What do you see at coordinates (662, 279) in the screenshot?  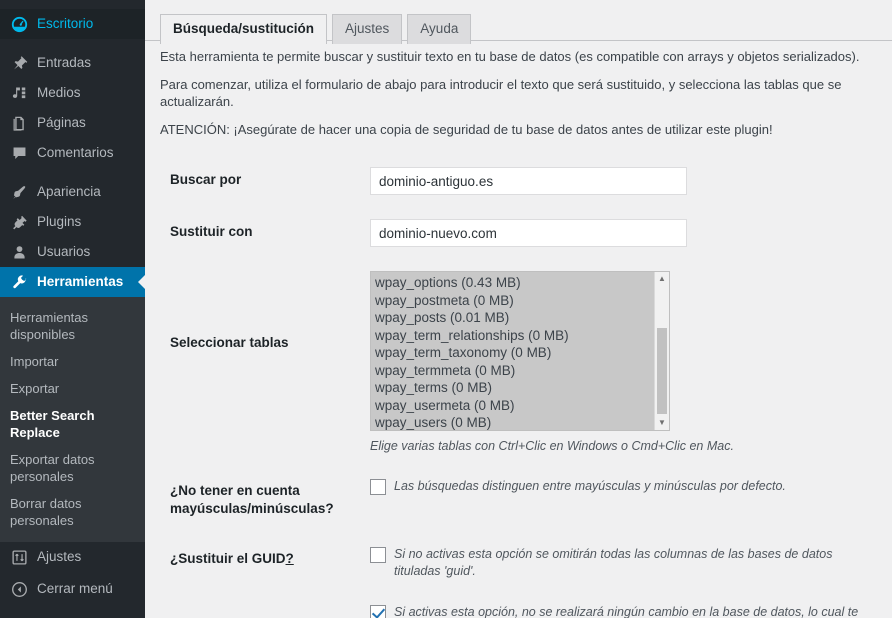 I see `scroll-up-arrow-icon: ▲` at bounding box center [662, 279].